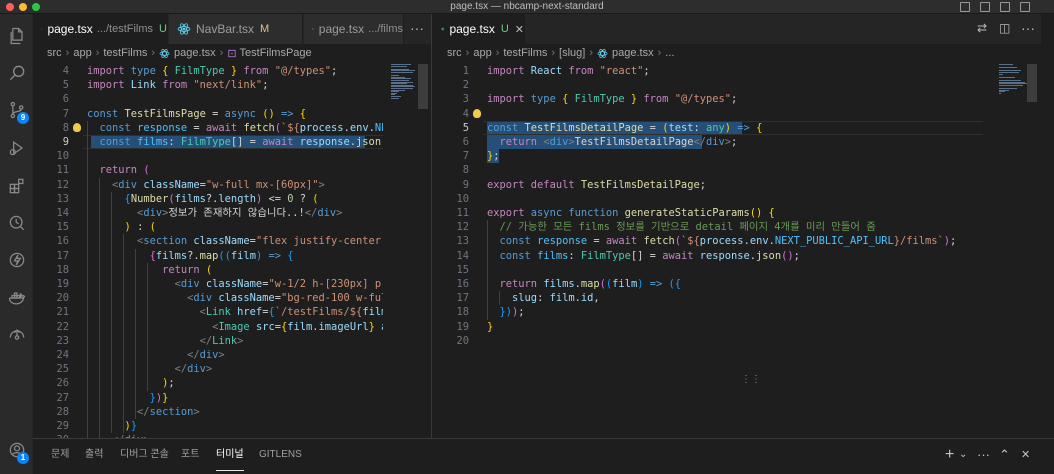  What do you see at coordinates (16, 450) in the screenshot?
I see `account-icon: 1` at bounding box center [16, 450].